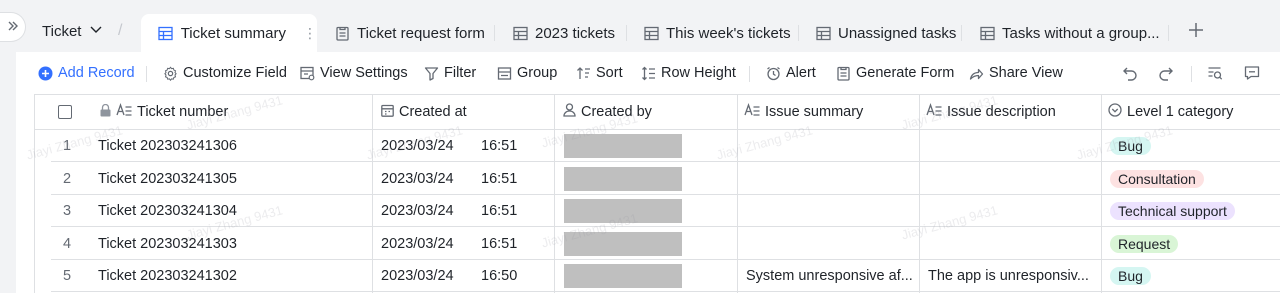 The height and width of the screenshot is (293, 1280). I want to click on row-height-button: Row Height, so click(688, 73).